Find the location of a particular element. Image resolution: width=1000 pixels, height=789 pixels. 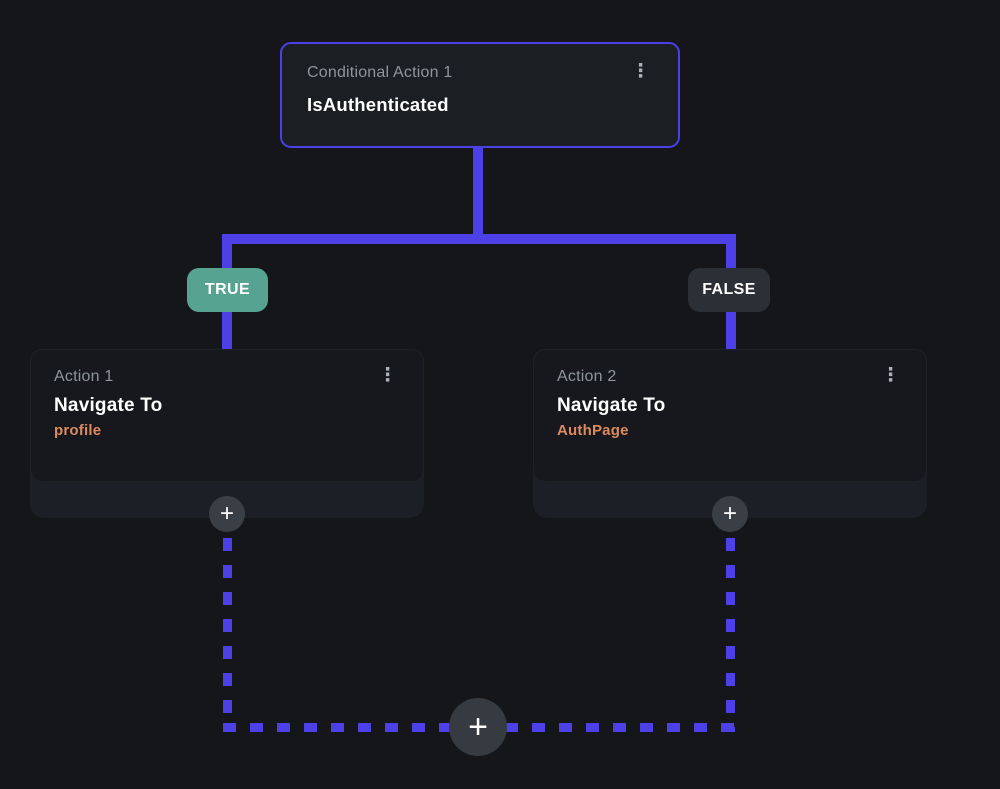

action-node-1-target: profile is located at coordinates (78, 430).